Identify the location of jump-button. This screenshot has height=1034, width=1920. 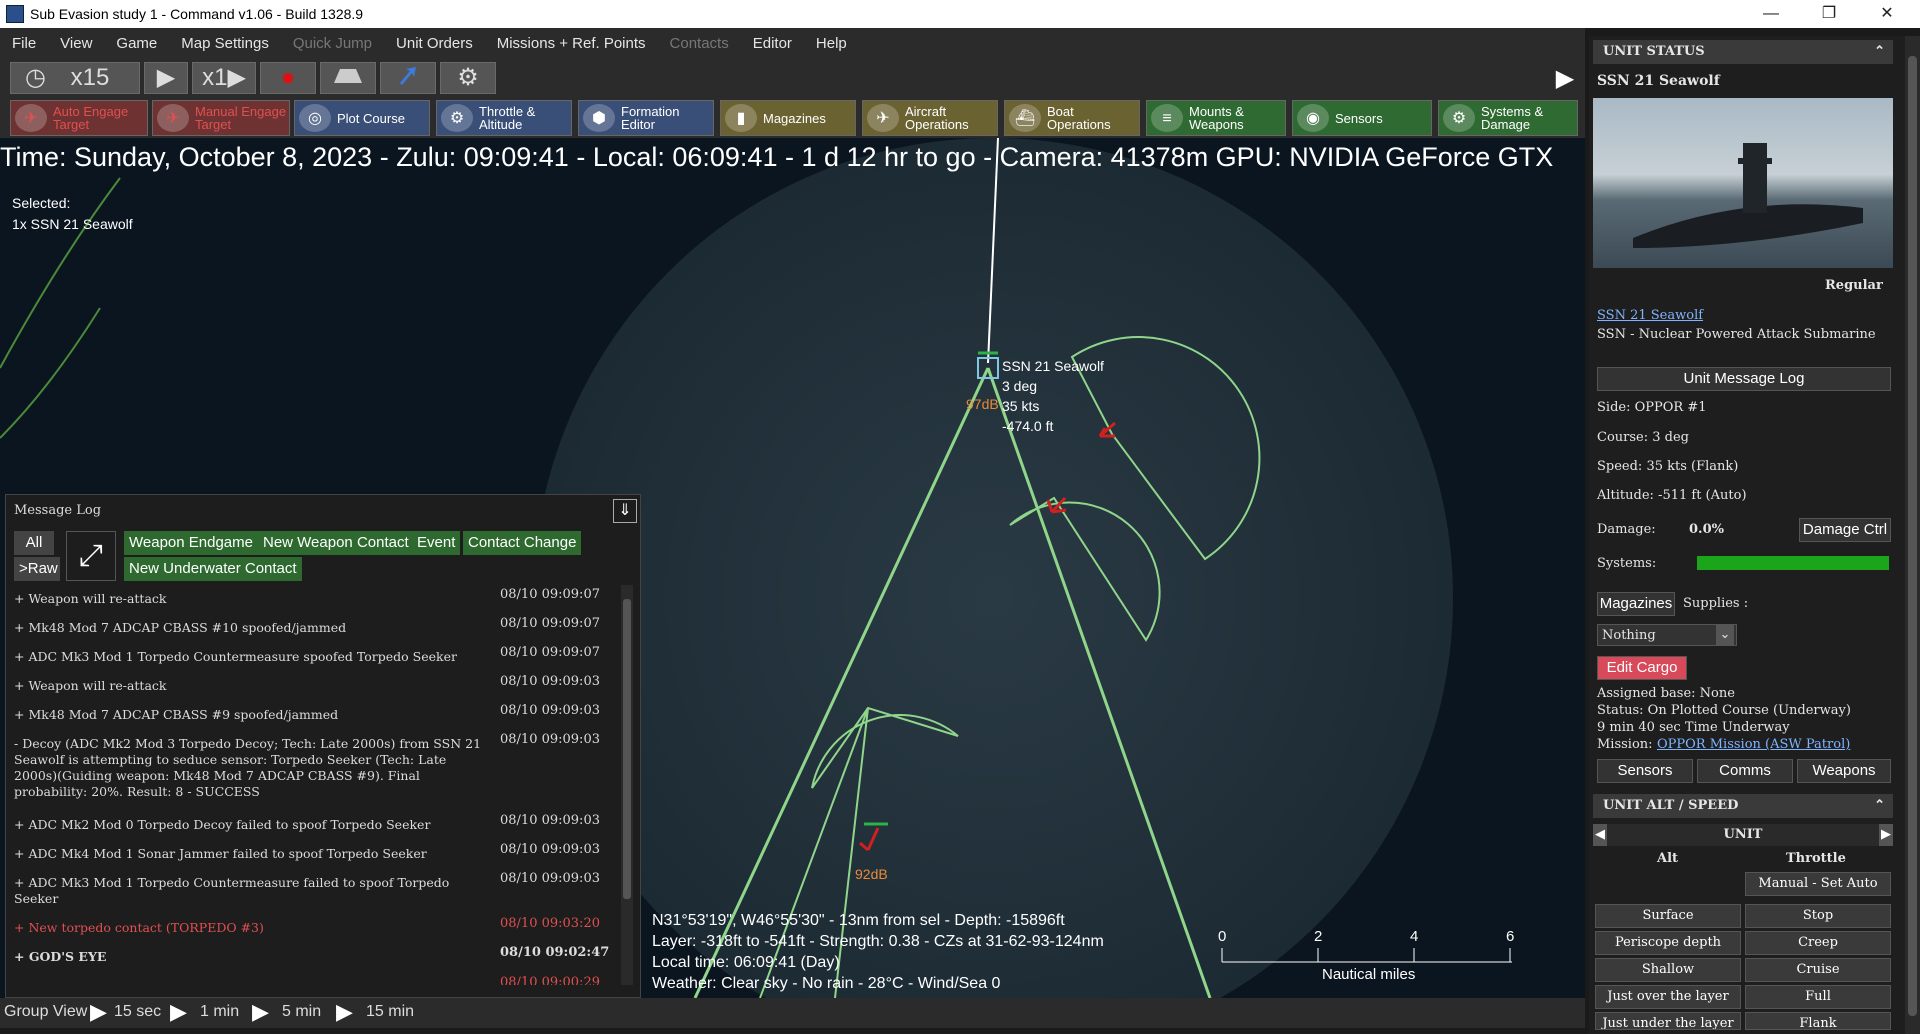
(408, 78).